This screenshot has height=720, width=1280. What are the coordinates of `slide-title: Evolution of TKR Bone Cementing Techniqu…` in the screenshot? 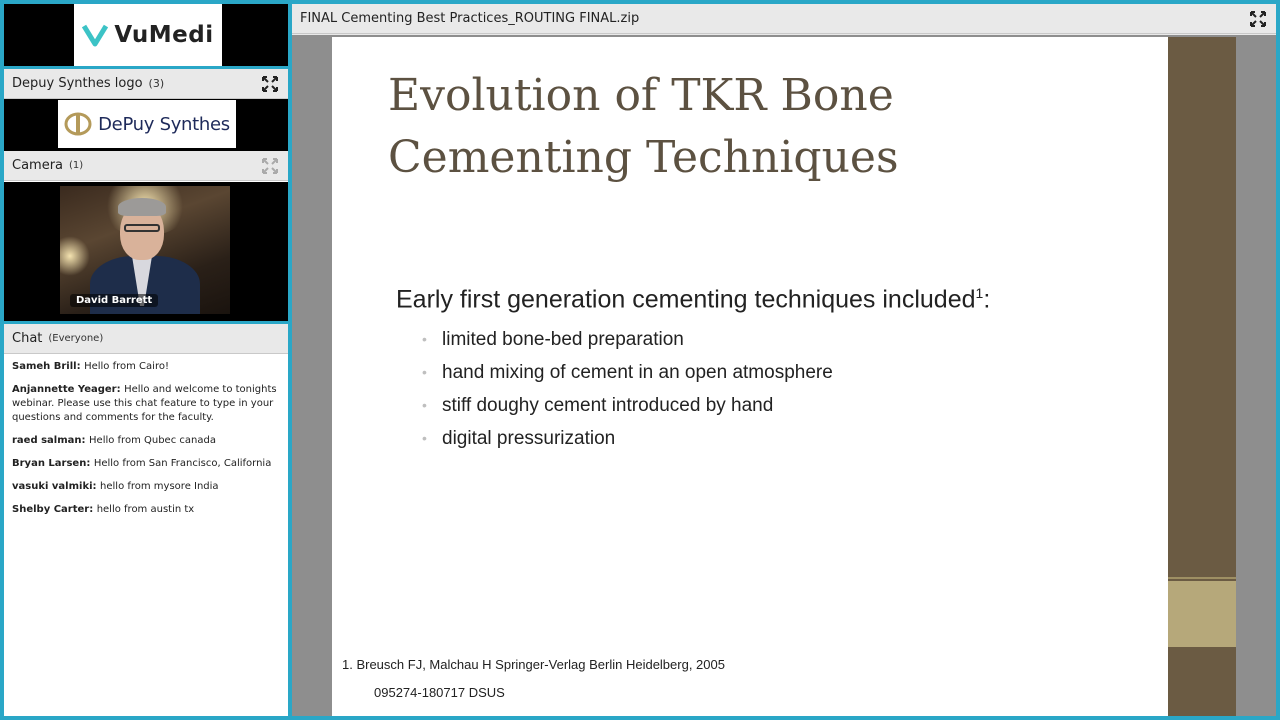 It's located at (643, 126).